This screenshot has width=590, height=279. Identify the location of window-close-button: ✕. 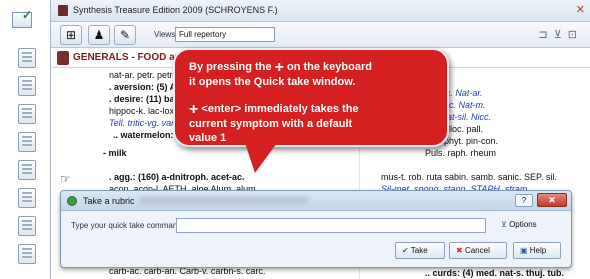
(580, 9).